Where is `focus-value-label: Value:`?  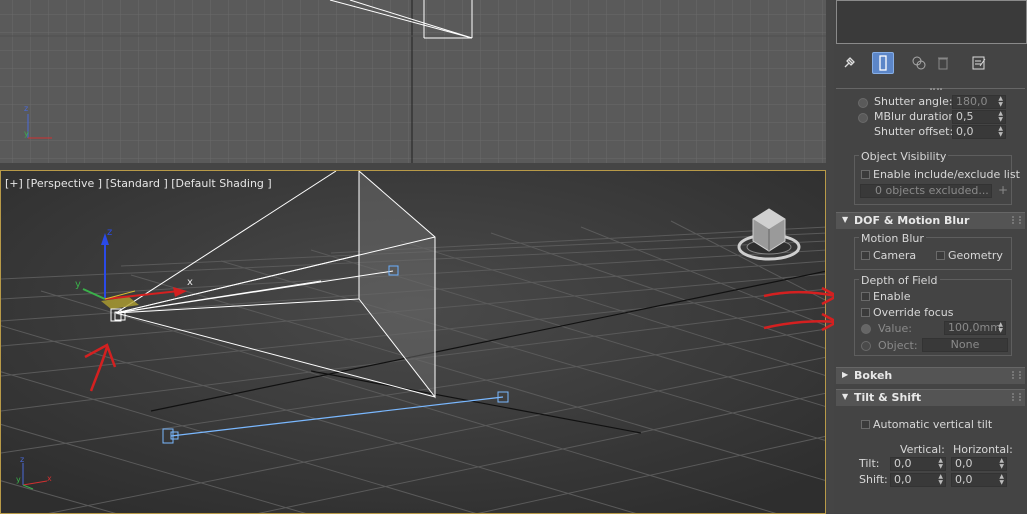
focus-value-label: Value: is located at coordinates (895, 328).